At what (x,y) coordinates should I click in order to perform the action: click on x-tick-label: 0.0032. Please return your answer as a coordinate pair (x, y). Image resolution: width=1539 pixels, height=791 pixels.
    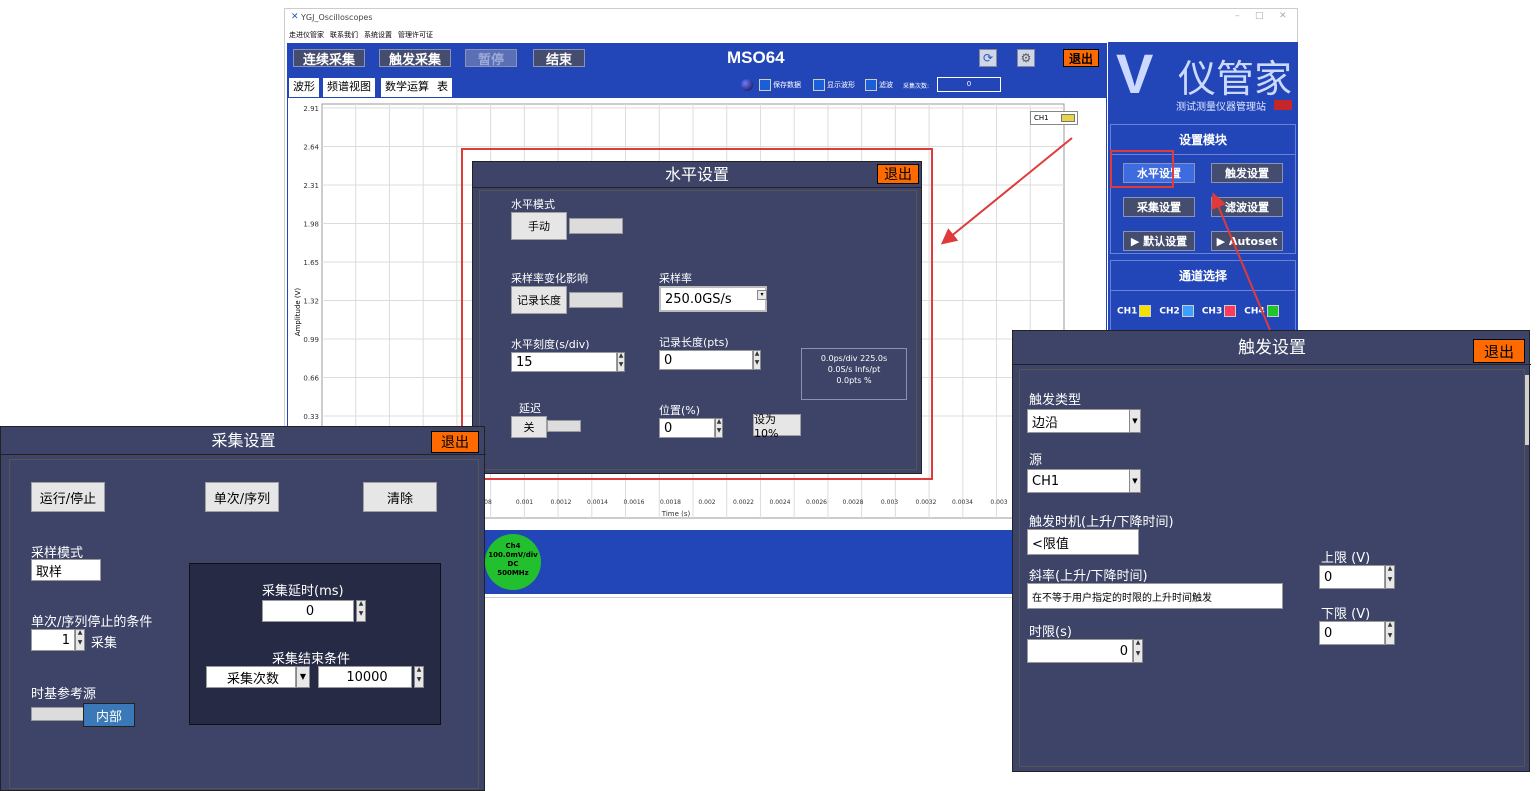
    Looking at the image, I should click on (926, 502).